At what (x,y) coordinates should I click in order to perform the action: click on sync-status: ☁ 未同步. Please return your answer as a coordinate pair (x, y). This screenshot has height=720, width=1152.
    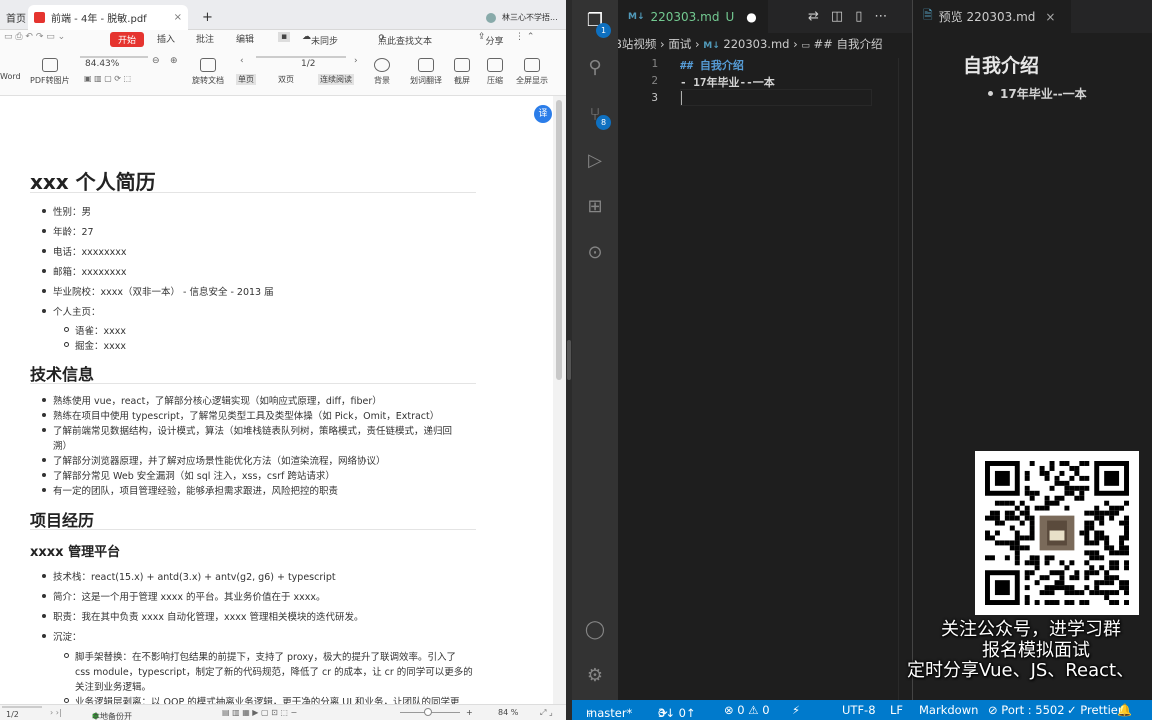
    Looking at the image, I should click on (320, 39).